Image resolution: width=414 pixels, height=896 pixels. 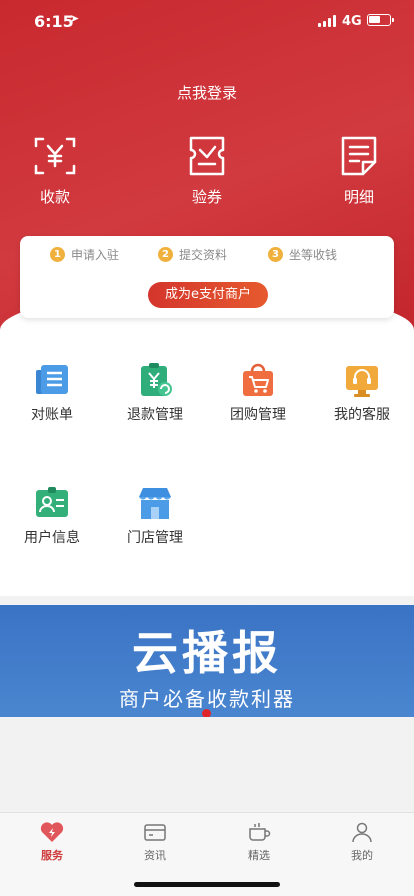 I want to click on person-icon, so click(x=362, y=832).